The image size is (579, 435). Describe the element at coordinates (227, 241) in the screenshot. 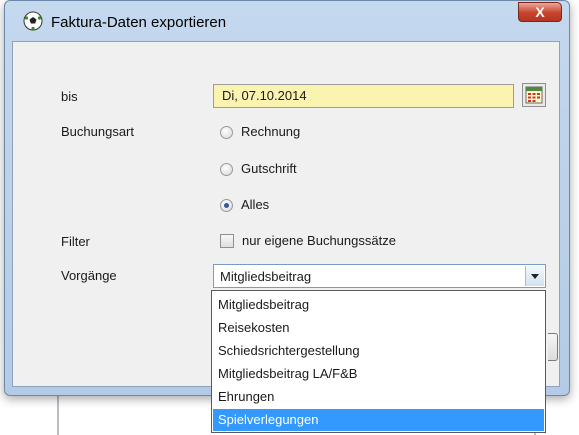

I see `filter-checkbox` at that location.